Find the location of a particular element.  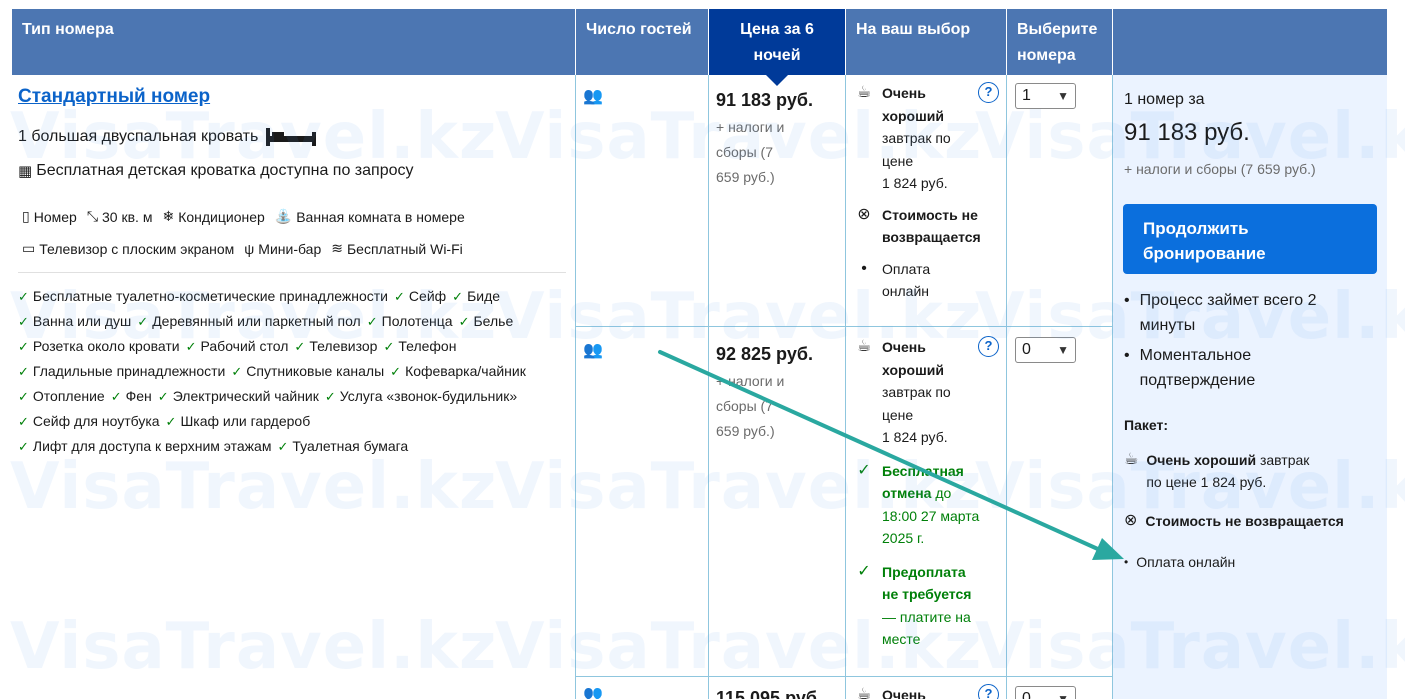

benefit-text: подтверждение is located at coordinates (1197, 380).